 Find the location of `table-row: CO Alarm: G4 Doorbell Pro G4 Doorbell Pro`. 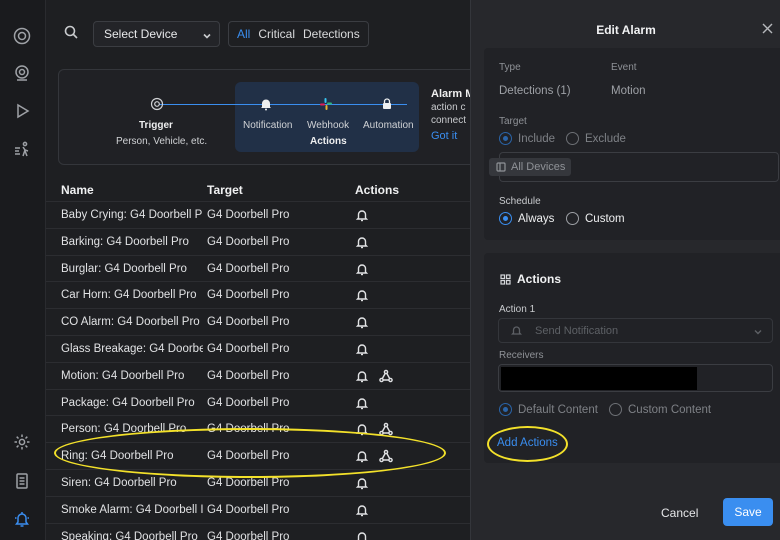

table-row: CO Alarm: G4 Doorbell Pro G4 Doorbell Pro is located at coordinates (258, 321).